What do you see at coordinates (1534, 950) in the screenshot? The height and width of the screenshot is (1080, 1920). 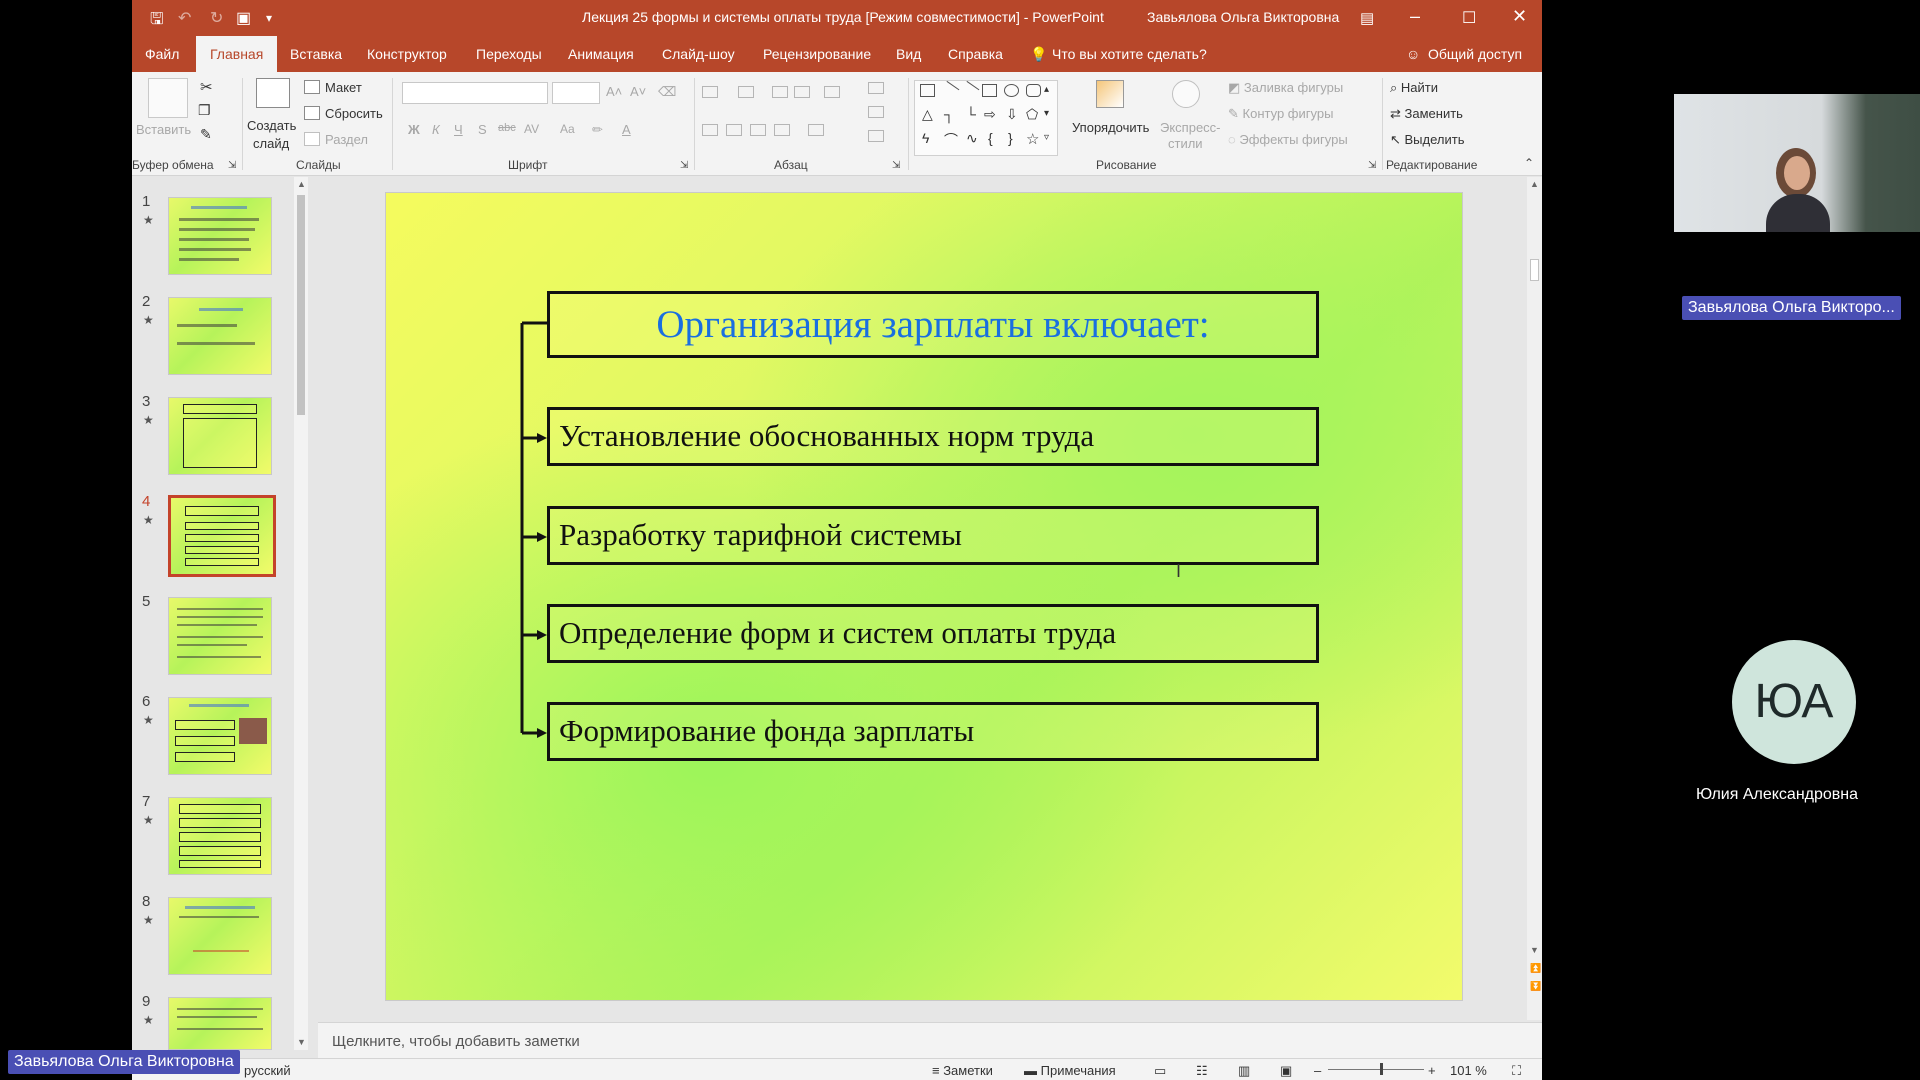 I see `scroll-down-icon: ▼` at bounding box center [1534, 950].